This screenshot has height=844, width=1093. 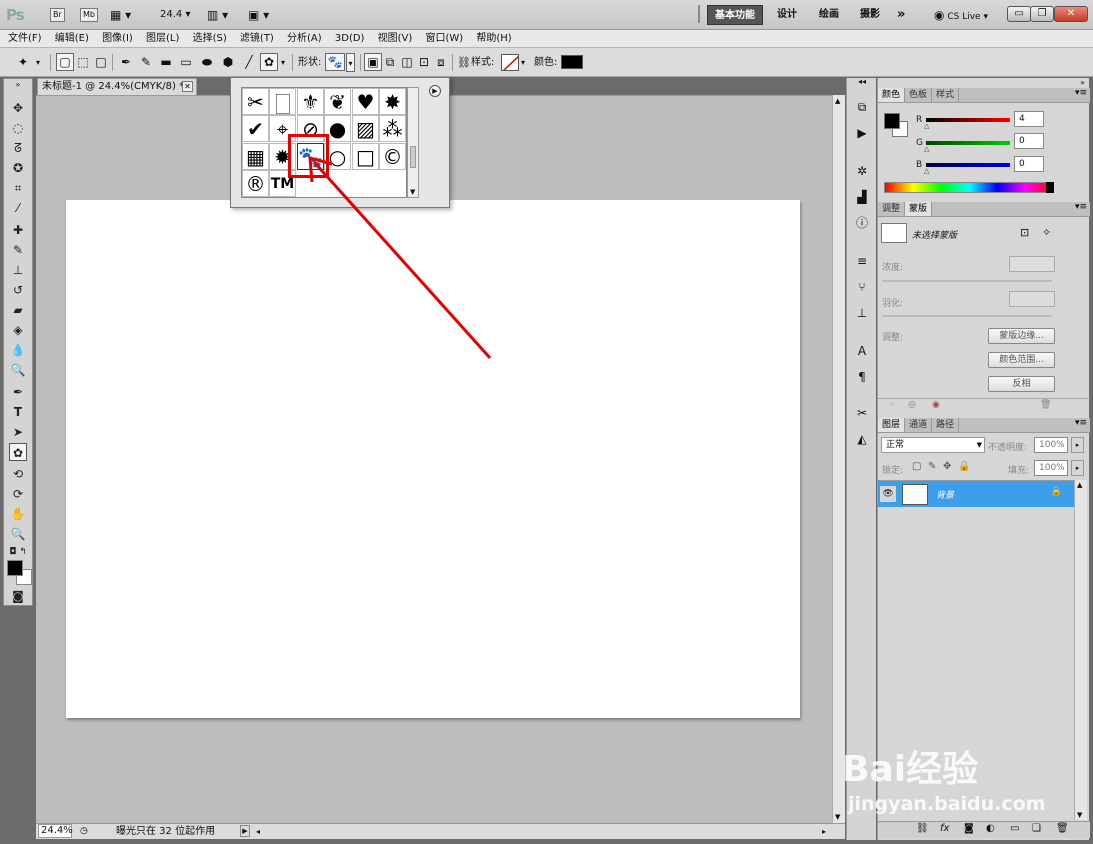 I want to click on menu-layer: 图层(L), so click(x=162, y=38).